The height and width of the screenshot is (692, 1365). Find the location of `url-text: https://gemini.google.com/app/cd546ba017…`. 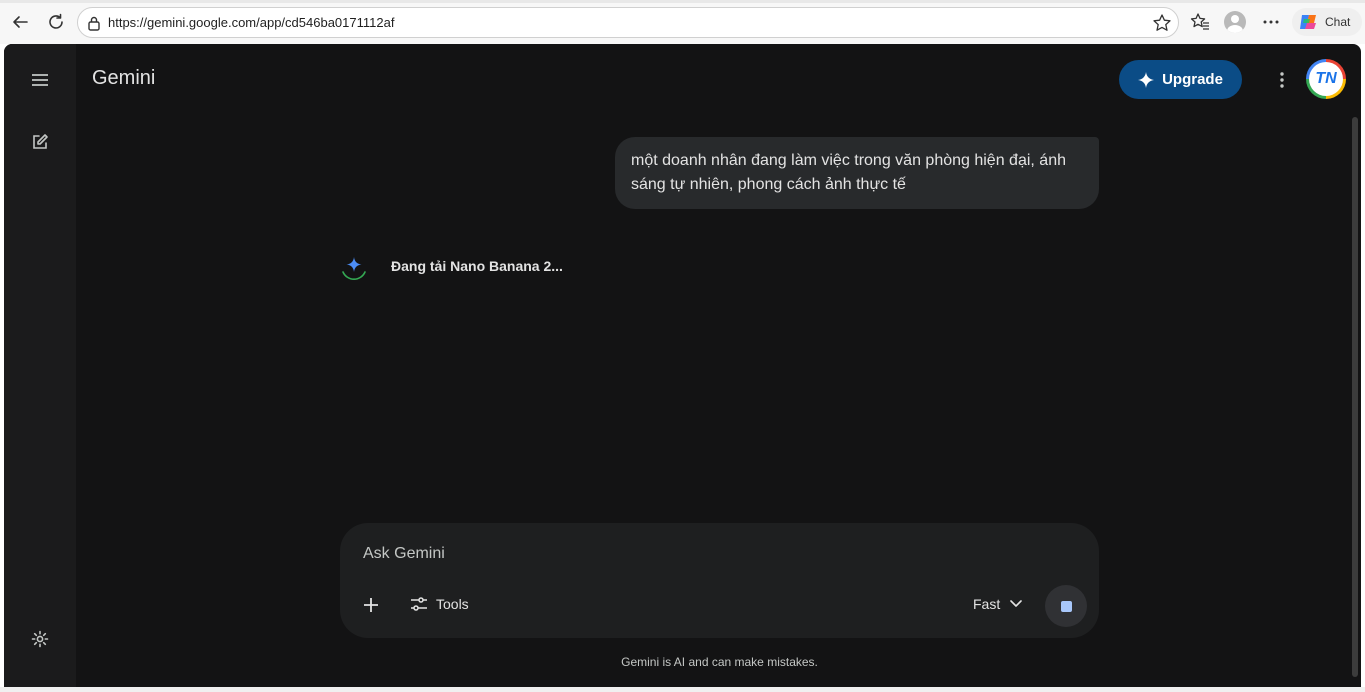

url-text: https://gemini.google.com/app/cd546ba017… is located at coordinates (251, 22).